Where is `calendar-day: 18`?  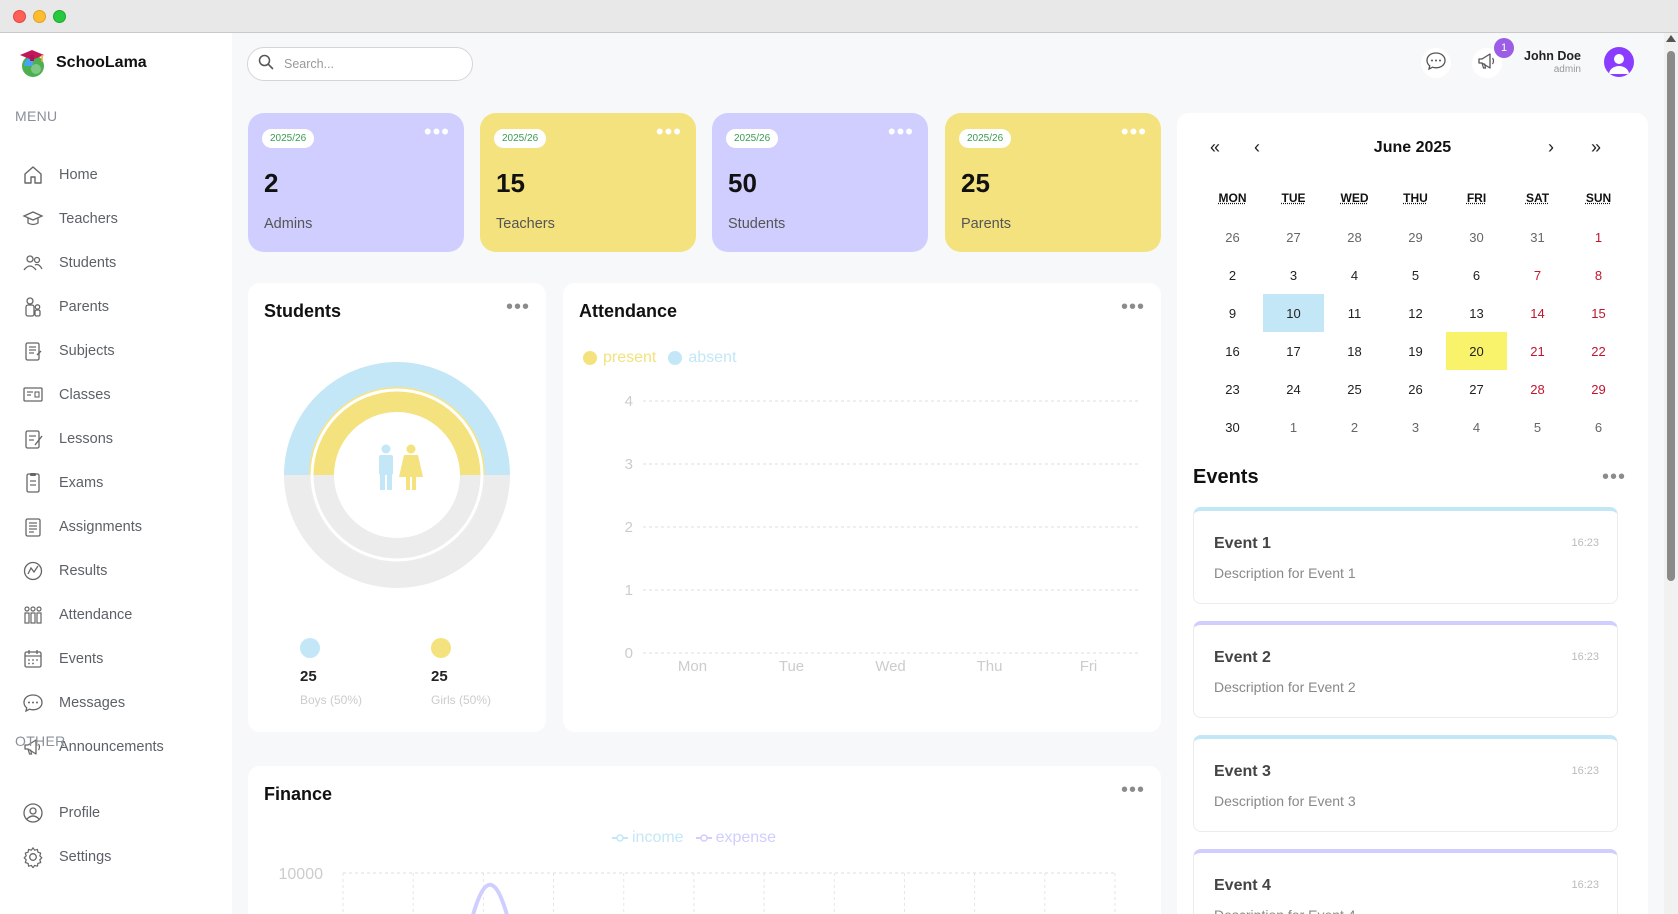 calendar-day: 18 is located at coordinates (1354, 351).